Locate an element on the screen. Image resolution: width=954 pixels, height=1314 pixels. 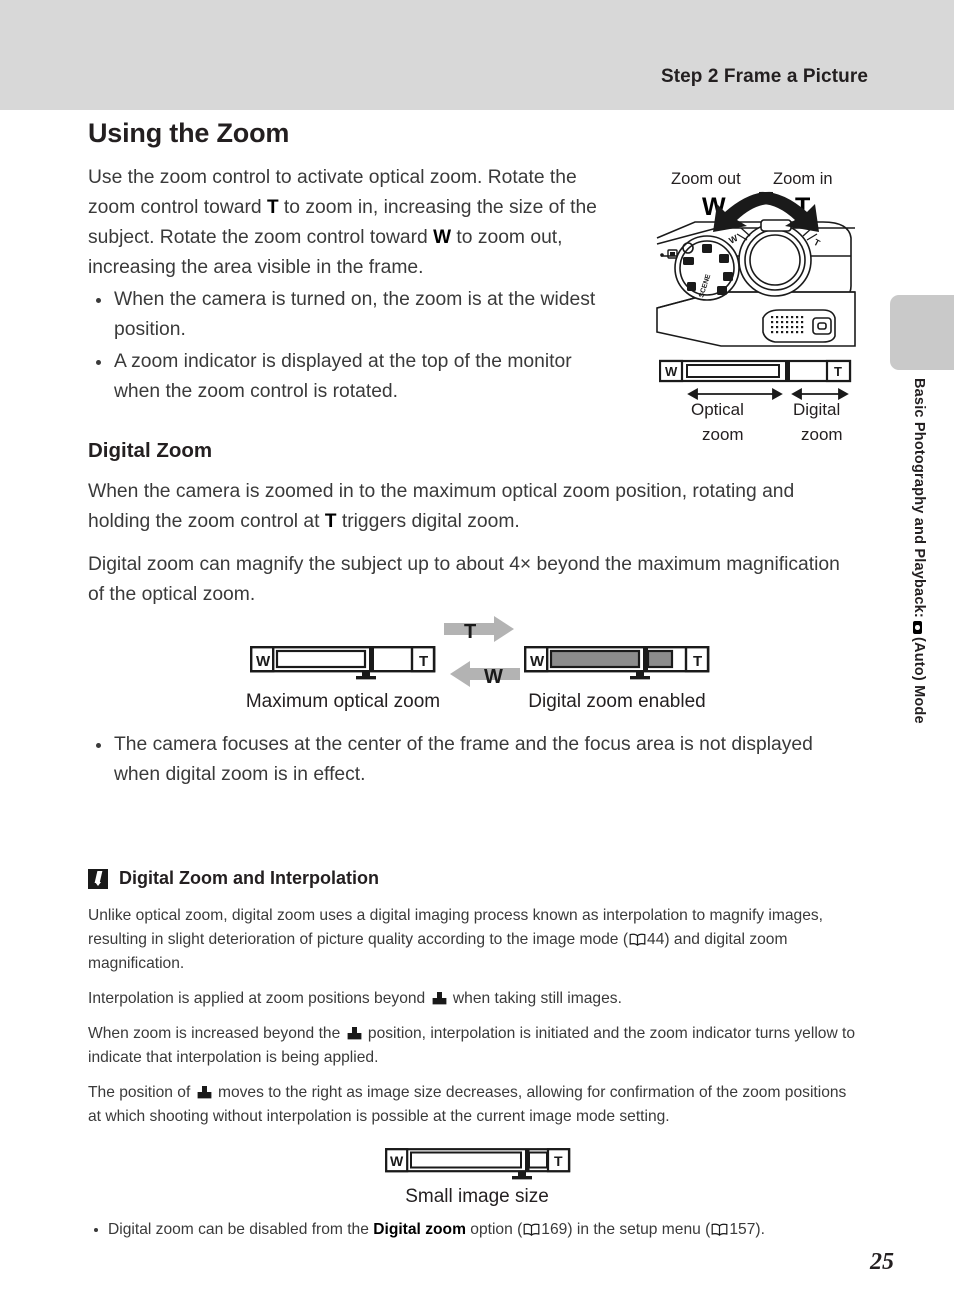
note-title: Digital Zoom and Interpolation is located at coordinates (249, 878).